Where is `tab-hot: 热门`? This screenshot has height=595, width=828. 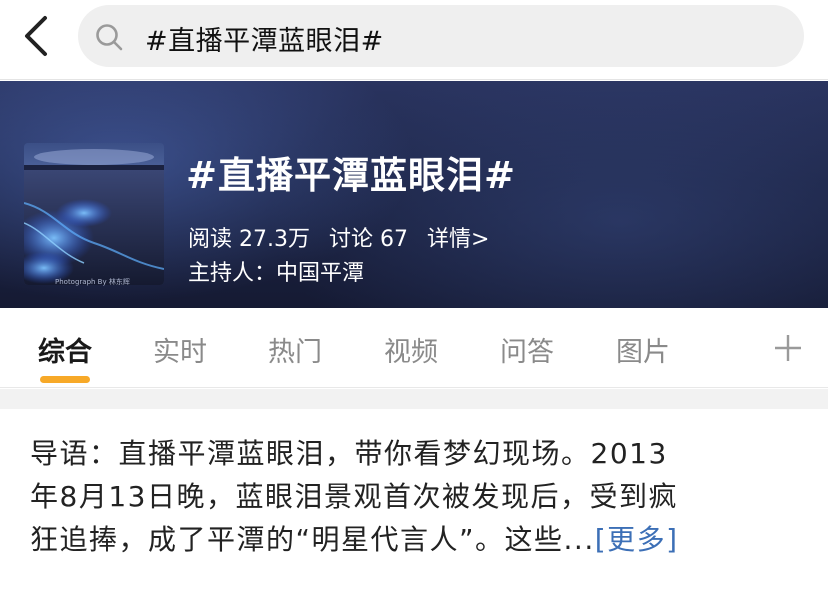
tab-hot: 热门 is located at coordinates (295, 349).